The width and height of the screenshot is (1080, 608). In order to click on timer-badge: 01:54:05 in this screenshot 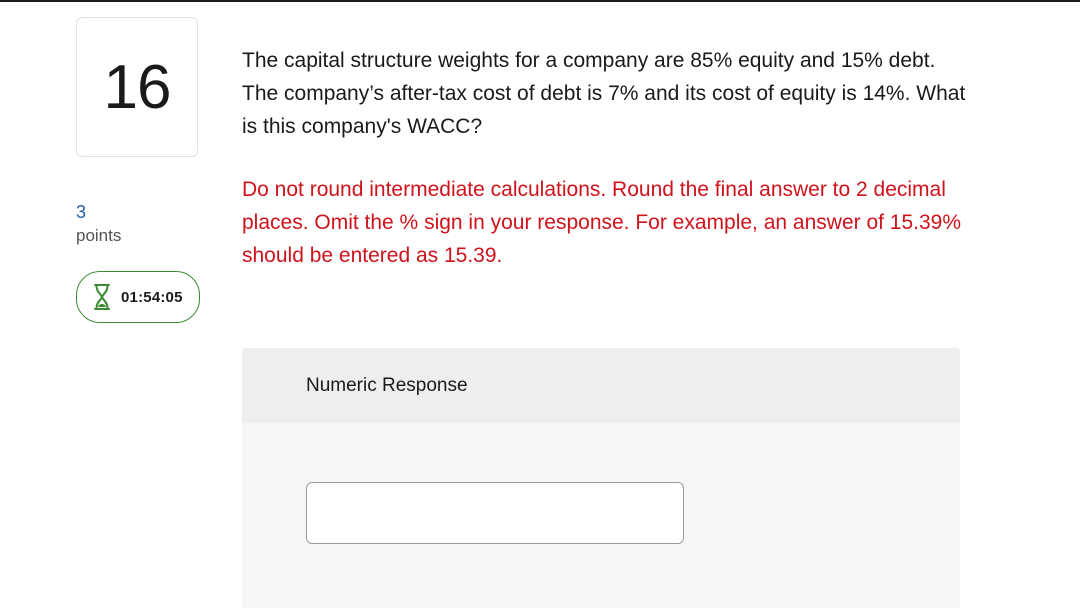, I will do `click(138, 297)`.